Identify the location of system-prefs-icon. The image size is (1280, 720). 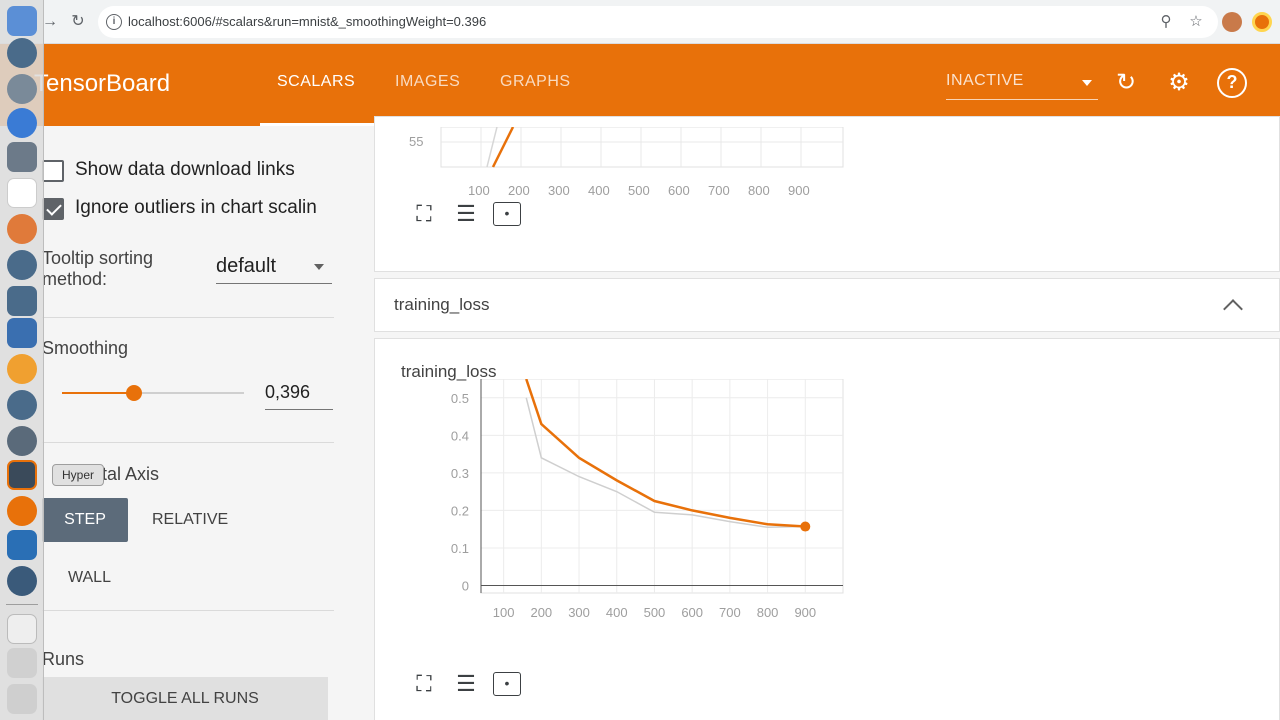
(22, 89).